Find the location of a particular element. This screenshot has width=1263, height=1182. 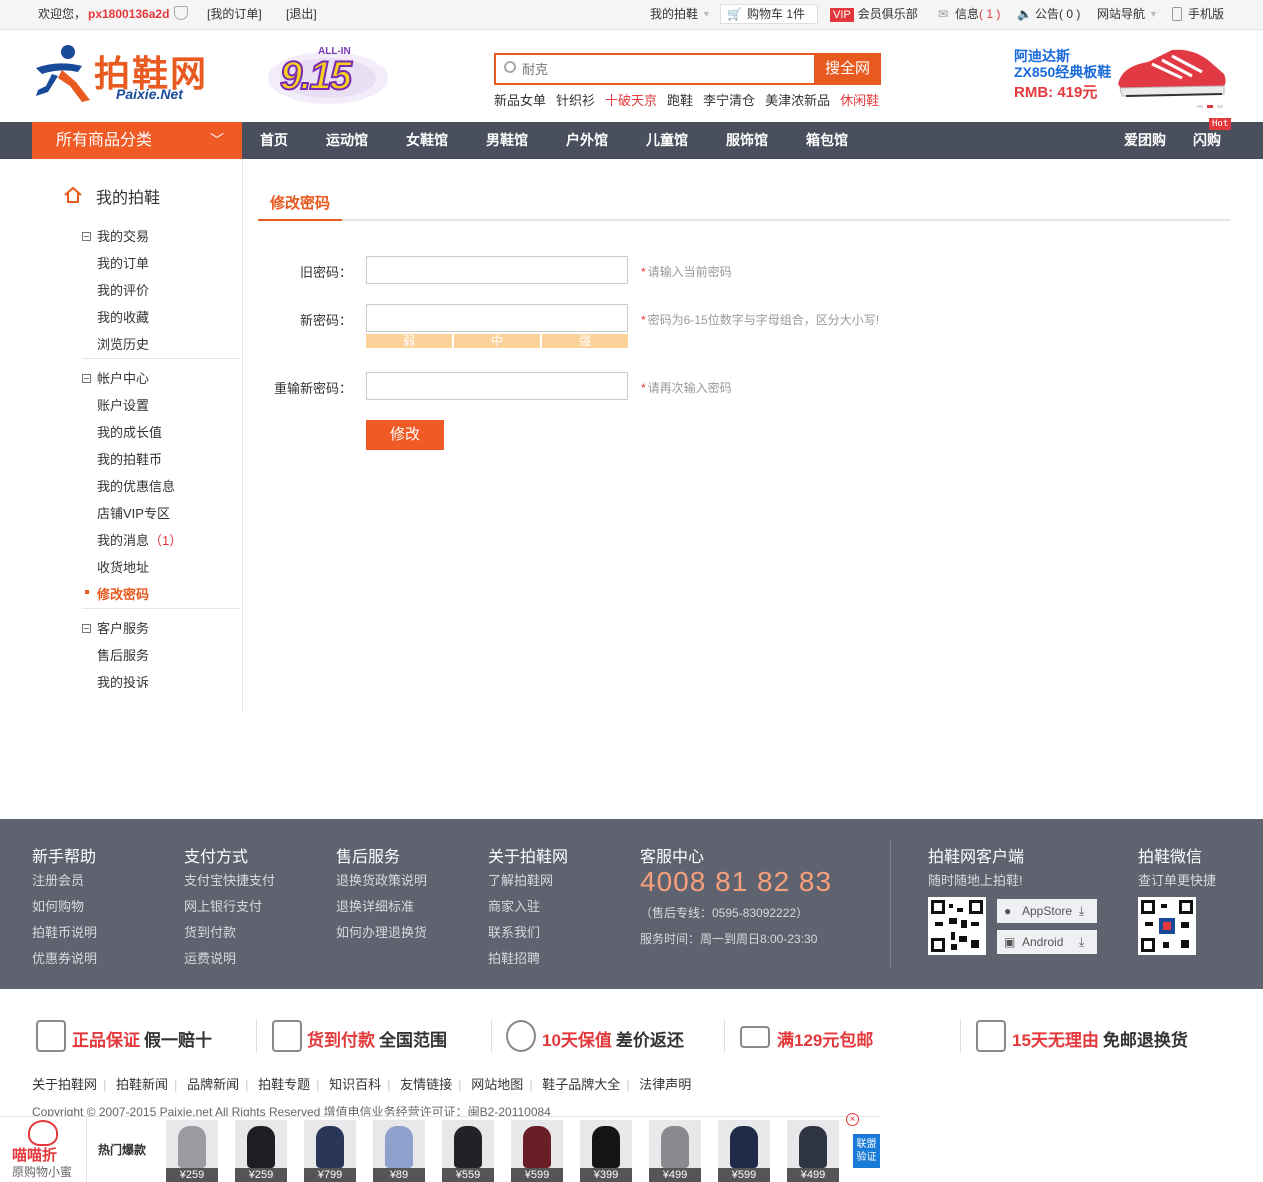

footer-bottom-link: 网站地图 is located at coordinates (497, 1084).